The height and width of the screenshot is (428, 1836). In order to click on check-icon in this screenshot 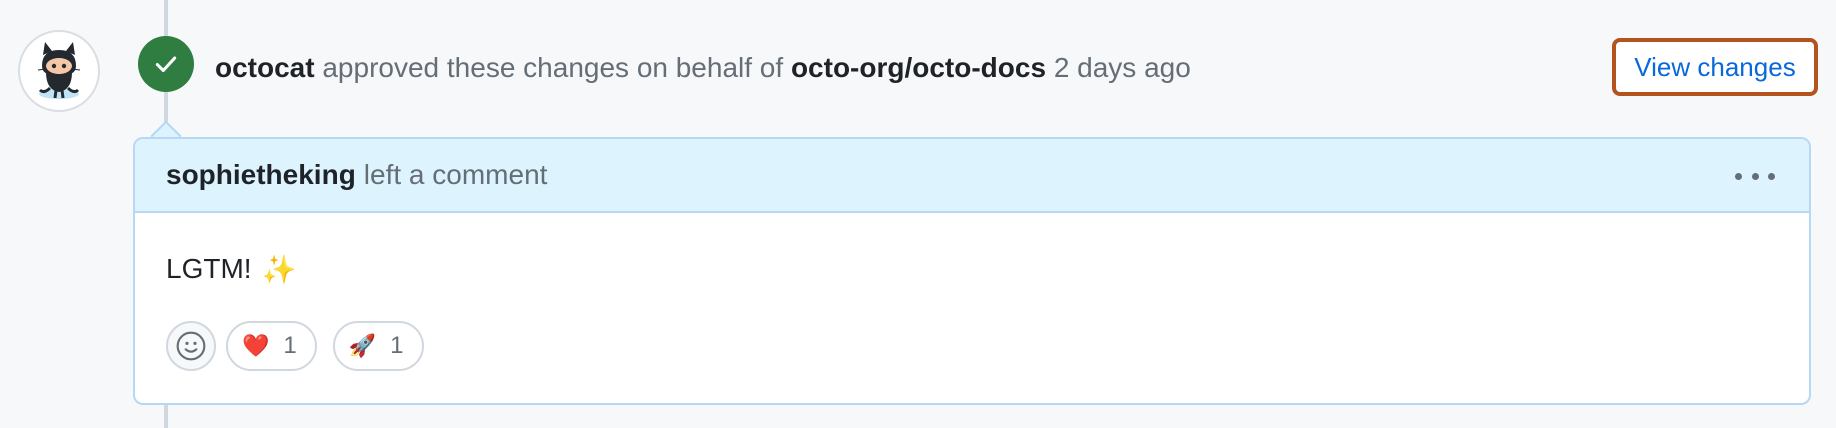, I will do `click(166, 64)`.